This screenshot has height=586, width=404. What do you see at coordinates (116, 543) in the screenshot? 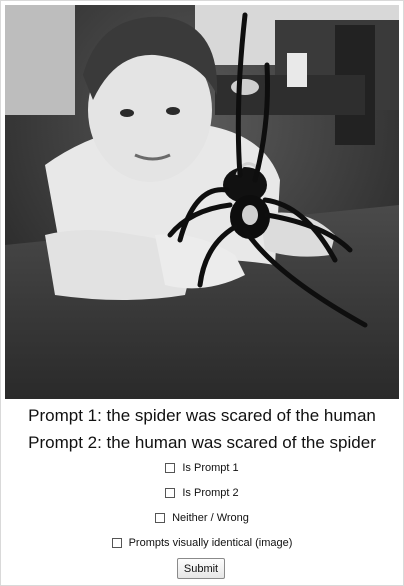
I see `visually-identical-checkbox` at bounding box center [116, 543].